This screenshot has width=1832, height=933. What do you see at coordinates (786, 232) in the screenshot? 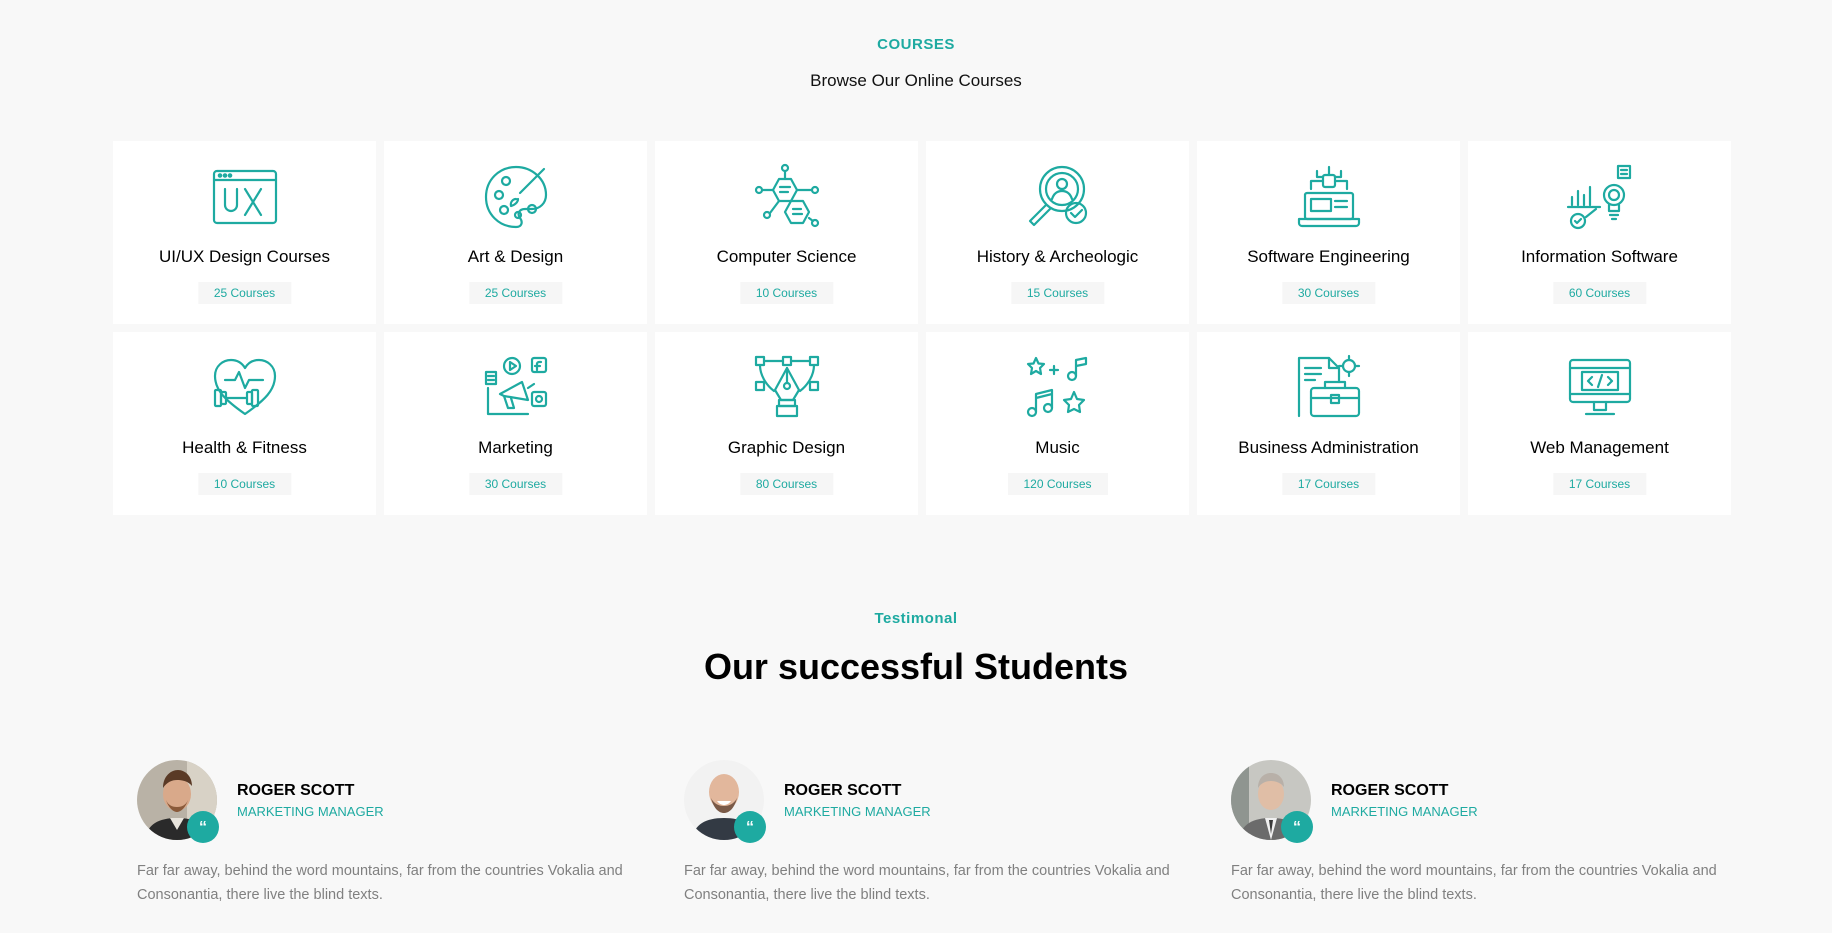
I see `course-card: Computer Science 10 Courses` at bounding box center [786, 232].